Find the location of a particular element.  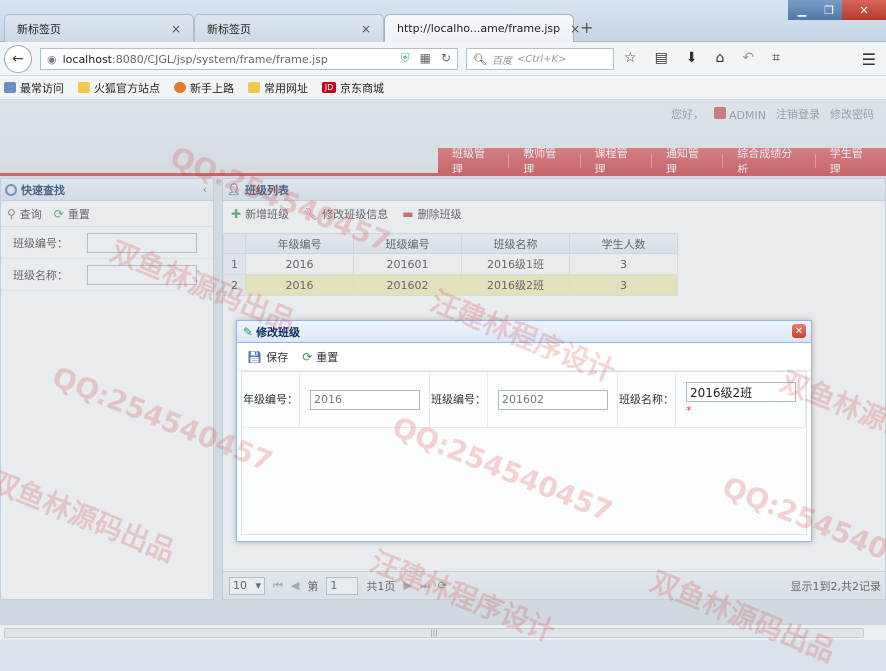

browser-tab-2: 新标签页 × is located at coordinates (289, 28).